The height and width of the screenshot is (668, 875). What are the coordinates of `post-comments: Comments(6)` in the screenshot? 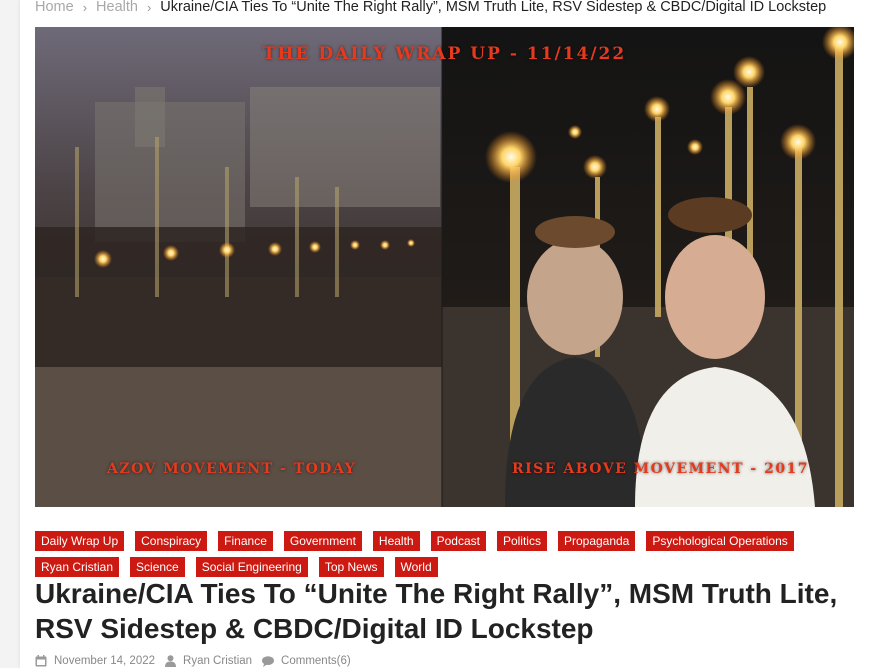 It's located at (306, 661).